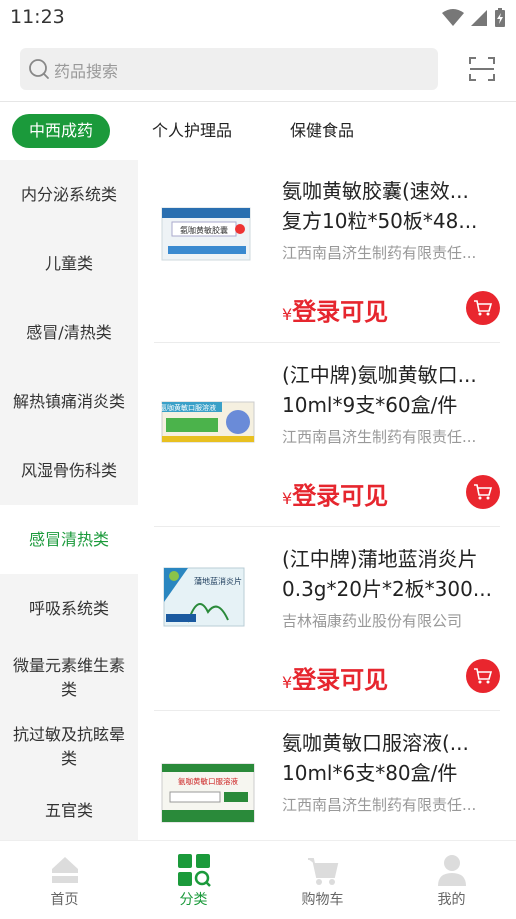 This screenshot has width=516, height=919. Describe the element at coordinates (69, 746) in the screenshot. I see `sidebar-item: 抗过敏及抗眩晕类` at that location.